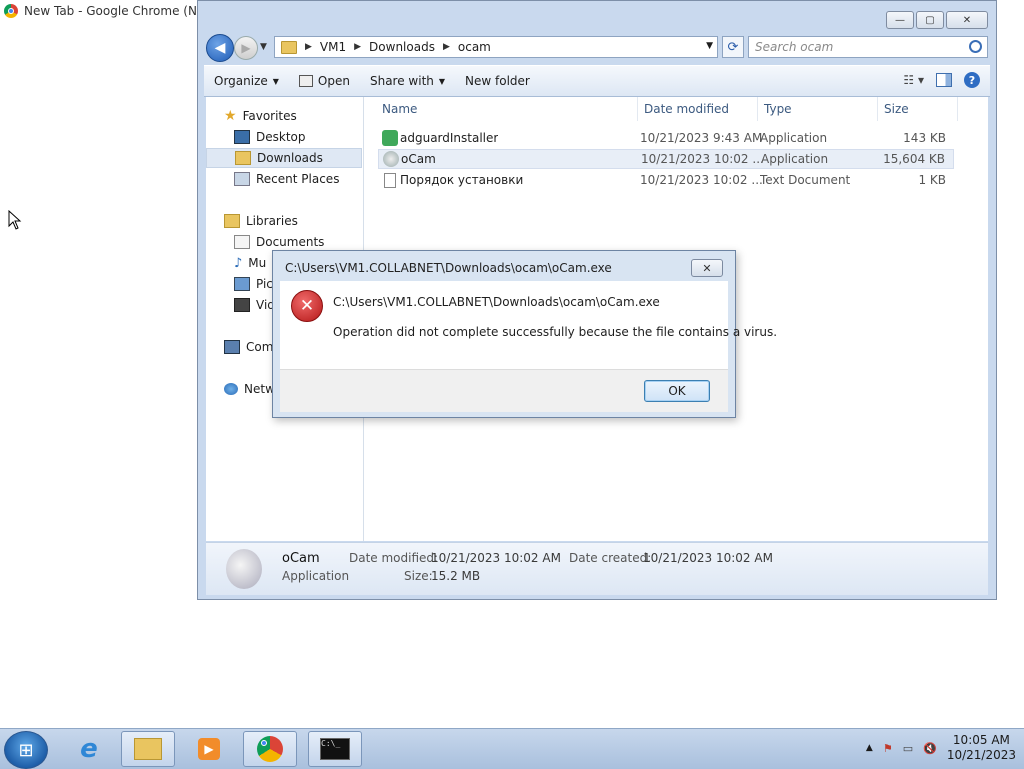  I want to click on action-center-flag-icon: ⚑, so click(888, 748).